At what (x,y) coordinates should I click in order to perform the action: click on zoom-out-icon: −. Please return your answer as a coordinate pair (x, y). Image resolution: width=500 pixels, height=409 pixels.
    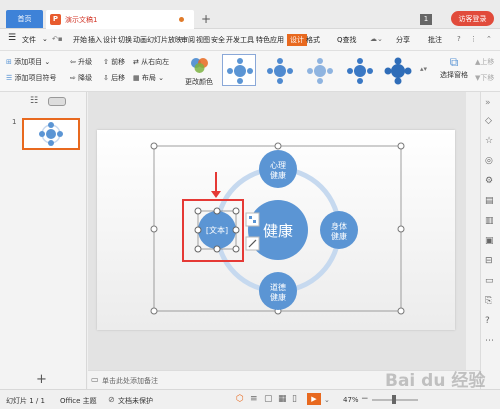
    Looking at the image, I should click on (365, 399).